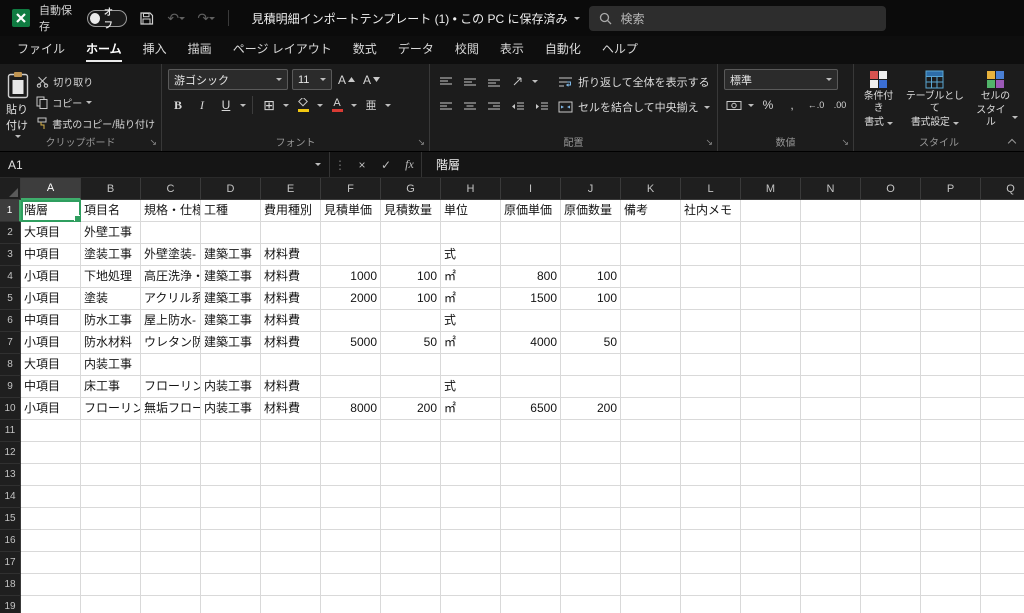 This screenshot has height=613, width=1024. Describe the element at coordinates (1002, 541) in the screenshot. I see `cell-Q16` at that location.